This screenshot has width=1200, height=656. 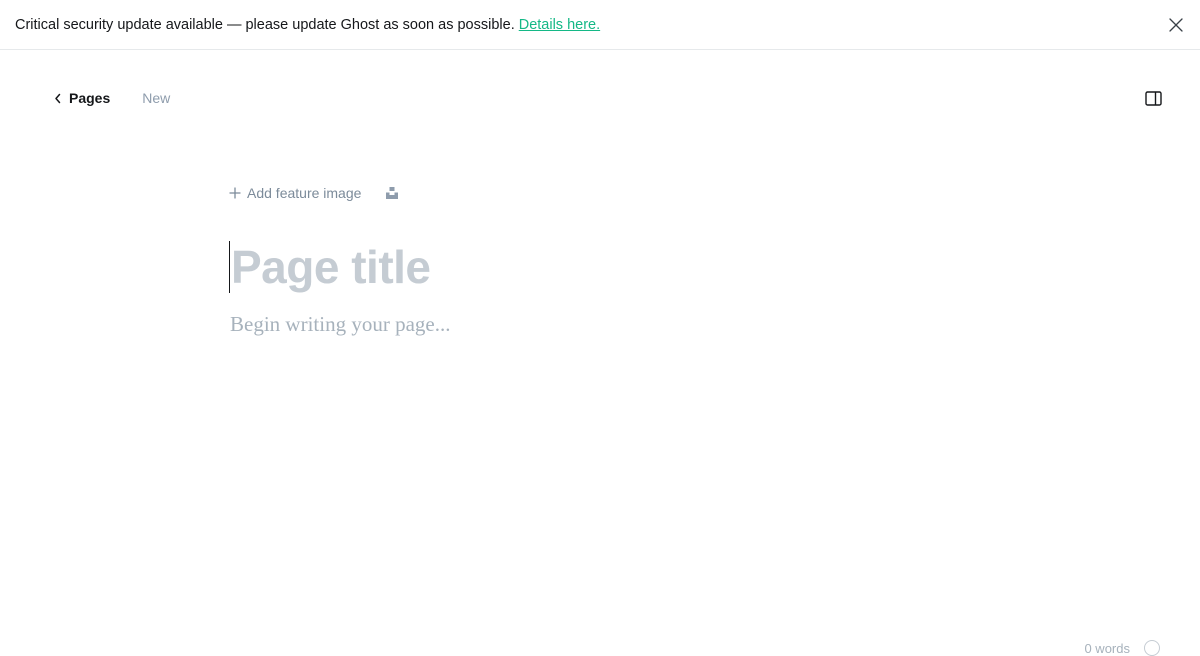 I want to click on banner-close-button, so click(x=1176, y=25).